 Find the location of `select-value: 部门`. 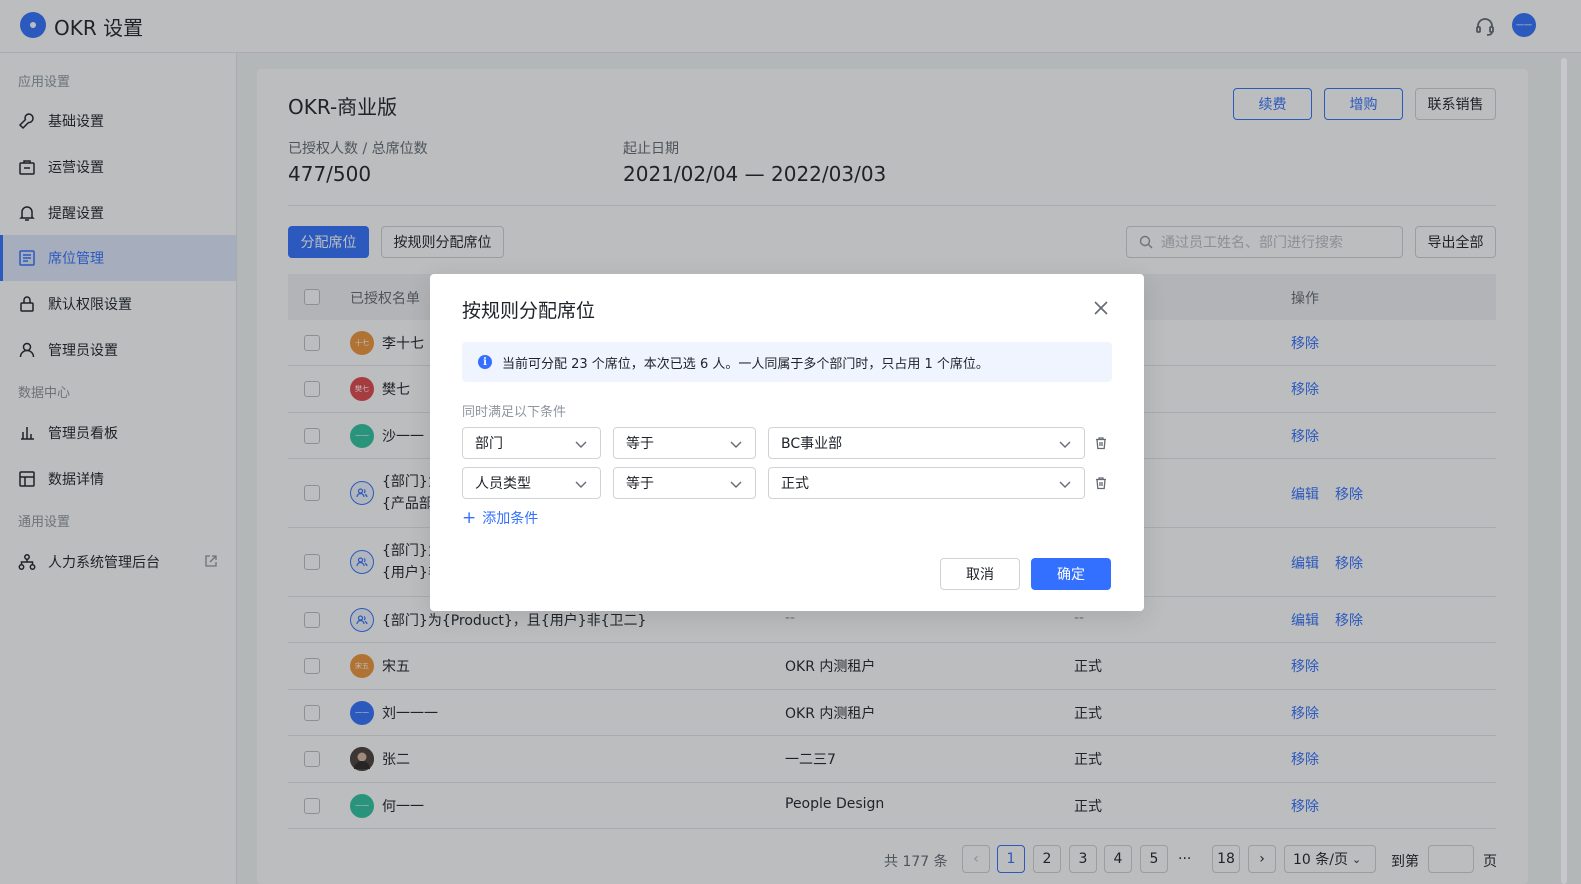

select-value: 部门 is located at coordinates (489, 444).